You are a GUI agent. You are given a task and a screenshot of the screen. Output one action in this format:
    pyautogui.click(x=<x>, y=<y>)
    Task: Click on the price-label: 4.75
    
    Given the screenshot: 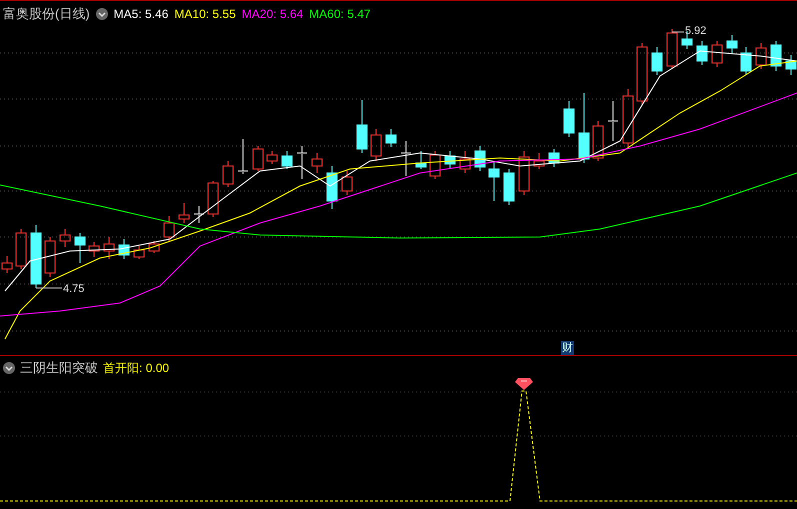 What is the action you would take?
    pyautogui.click(x=73, y=289)
    